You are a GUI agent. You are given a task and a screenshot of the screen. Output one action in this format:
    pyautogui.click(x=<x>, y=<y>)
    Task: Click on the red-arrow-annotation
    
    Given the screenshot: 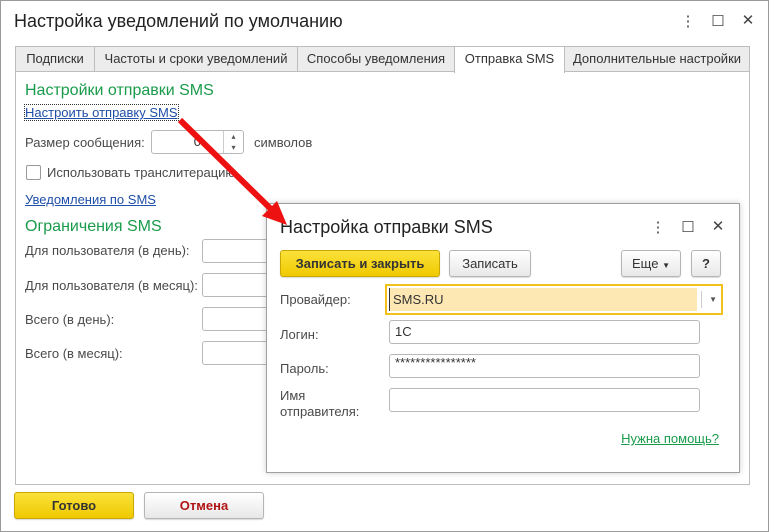 What is the action you would take?
    pyautogui.click(x=232, y=171)
    